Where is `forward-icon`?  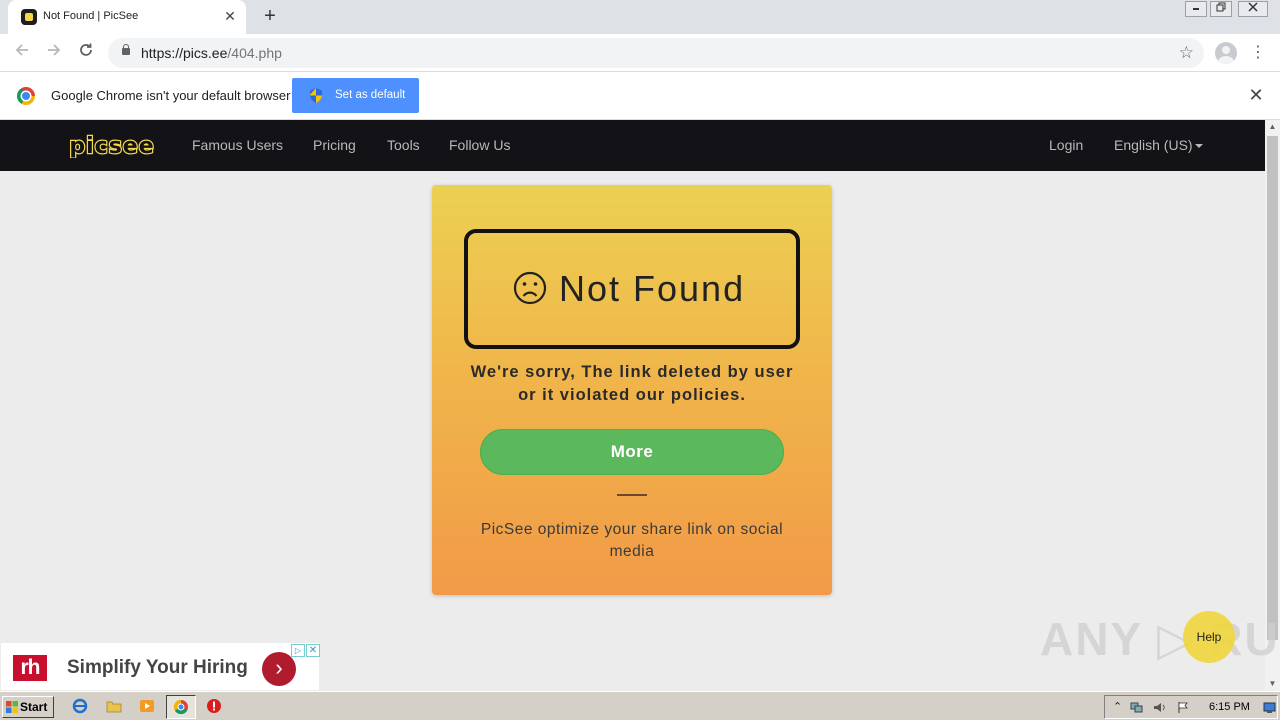
forward-icon is located at coordinates (54, 50).